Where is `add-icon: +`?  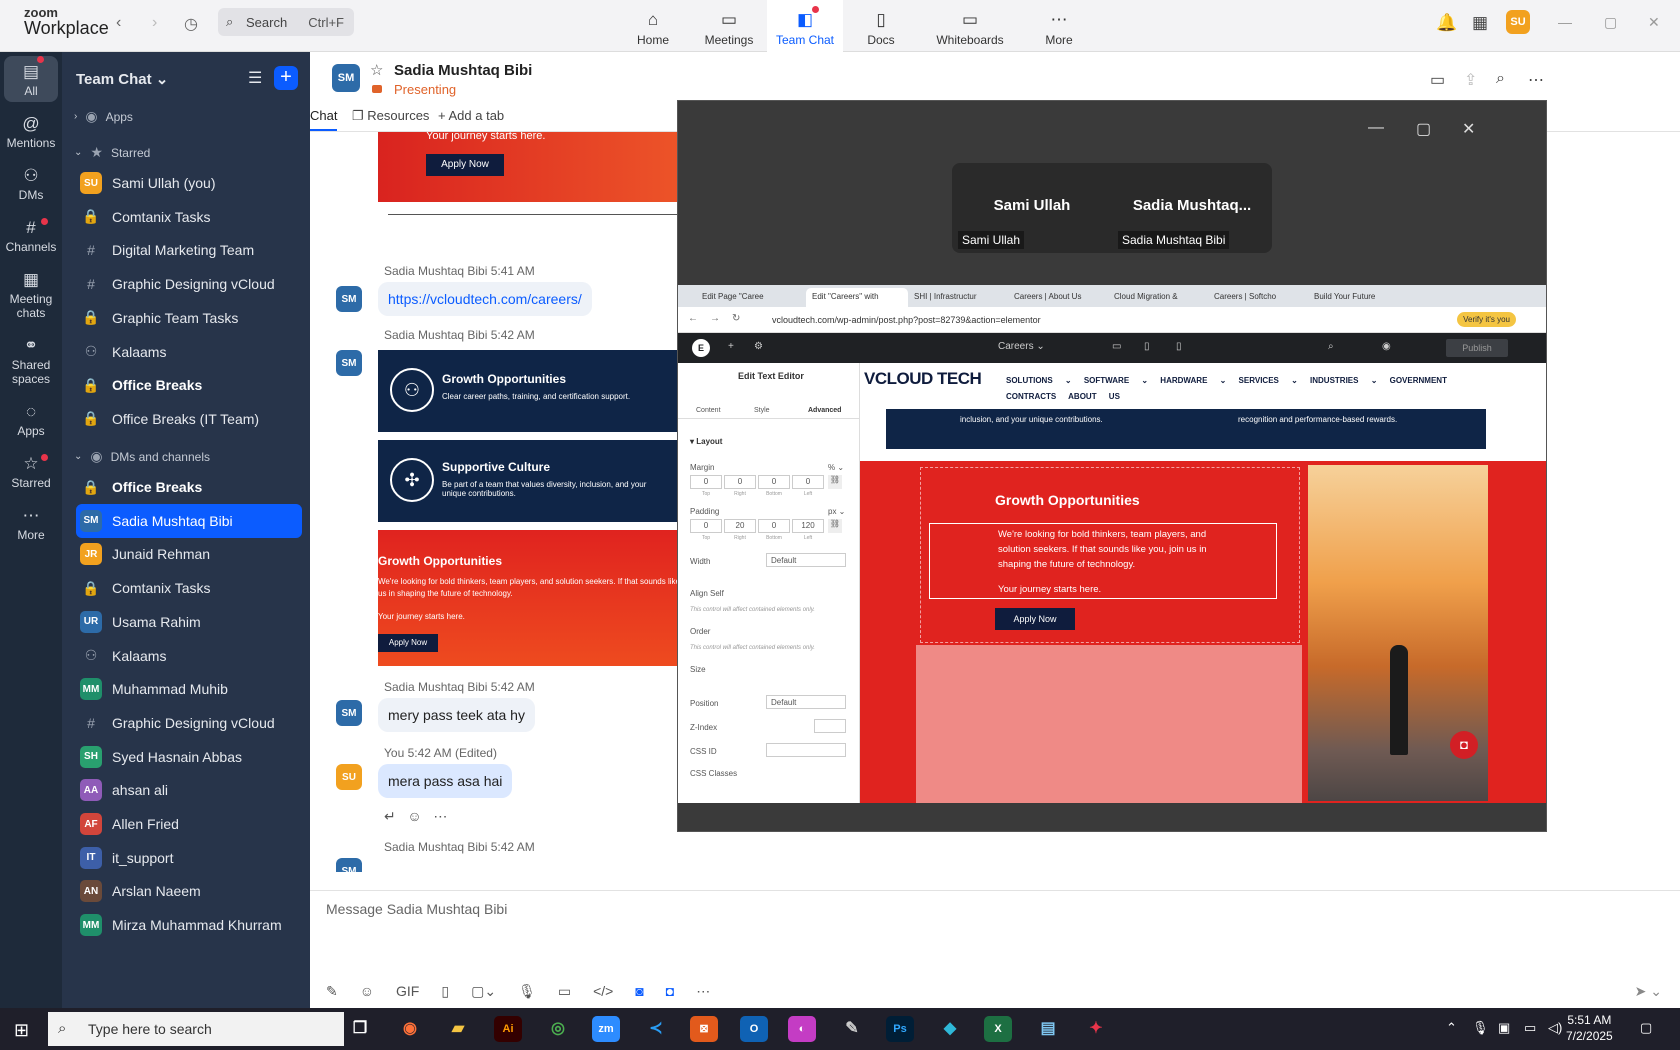
add-icon: + is located at coordinates (731, 346).